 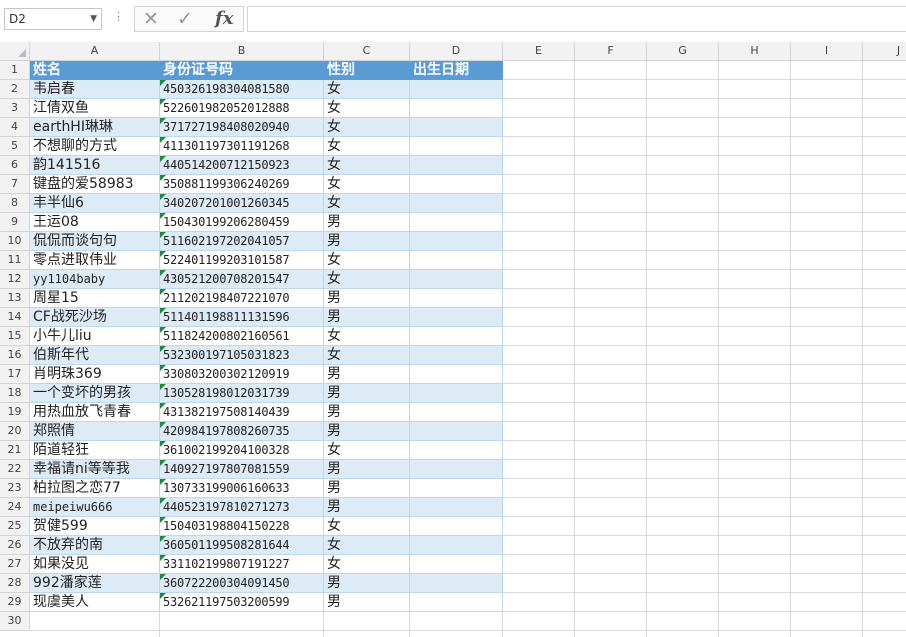 I want to click on row-header-11: 11, so click(x=15, y=260).